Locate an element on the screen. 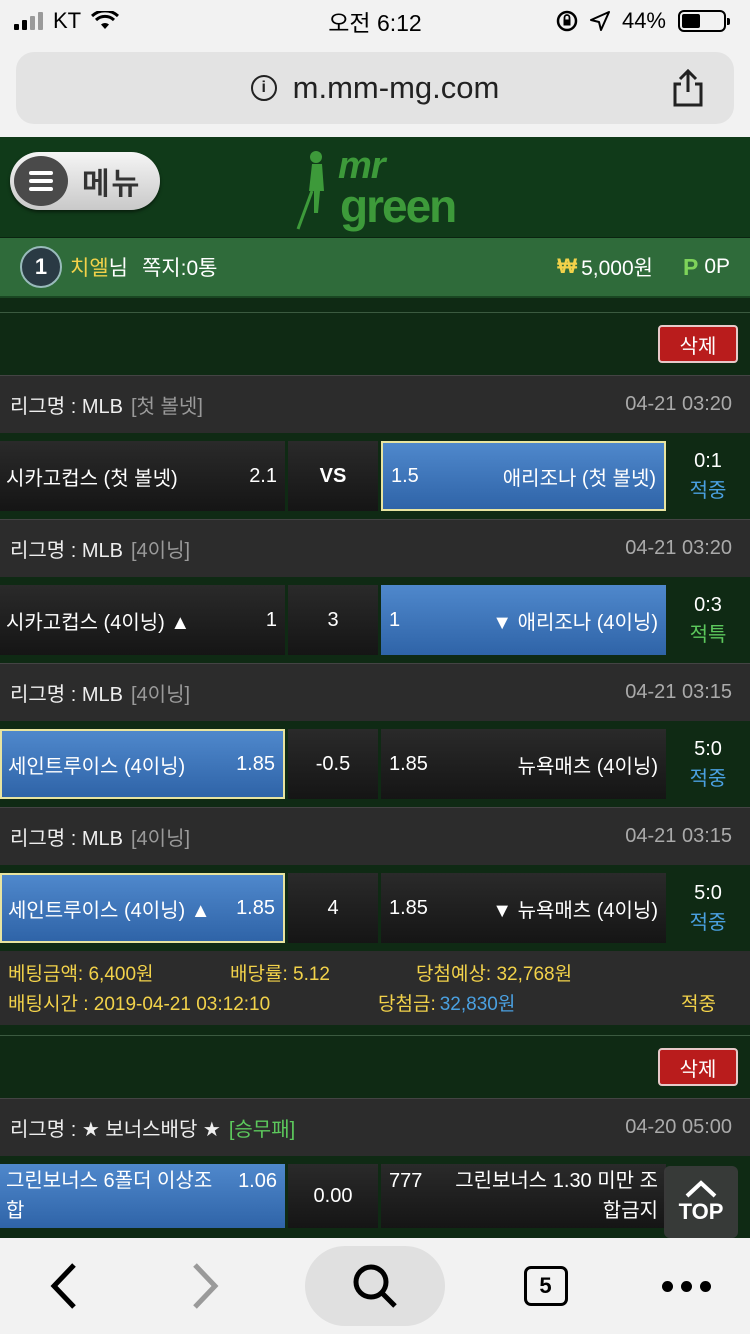  home-team: 세인트루이스 (4이닝) ▲ is located at coordinates (109, 910).